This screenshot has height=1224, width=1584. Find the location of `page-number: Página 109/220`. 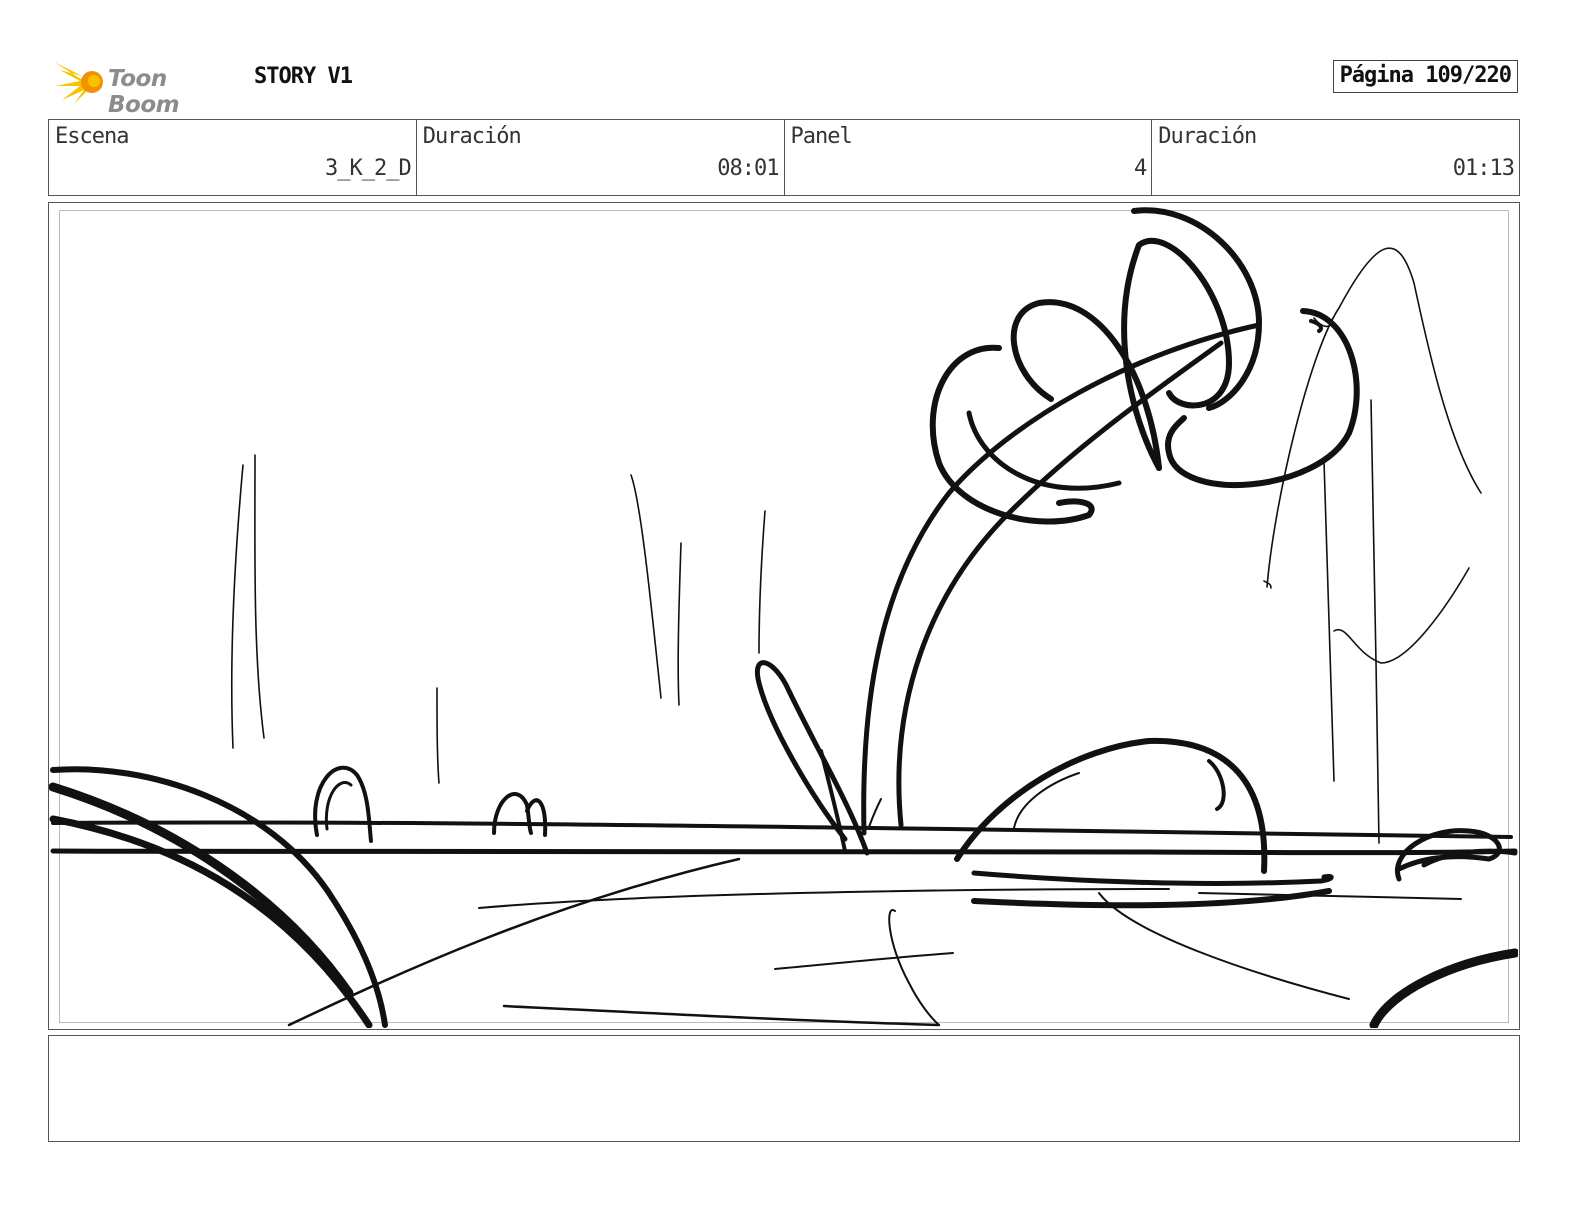

page-number: Página 109/220 is located at coordinates (1425, 76).